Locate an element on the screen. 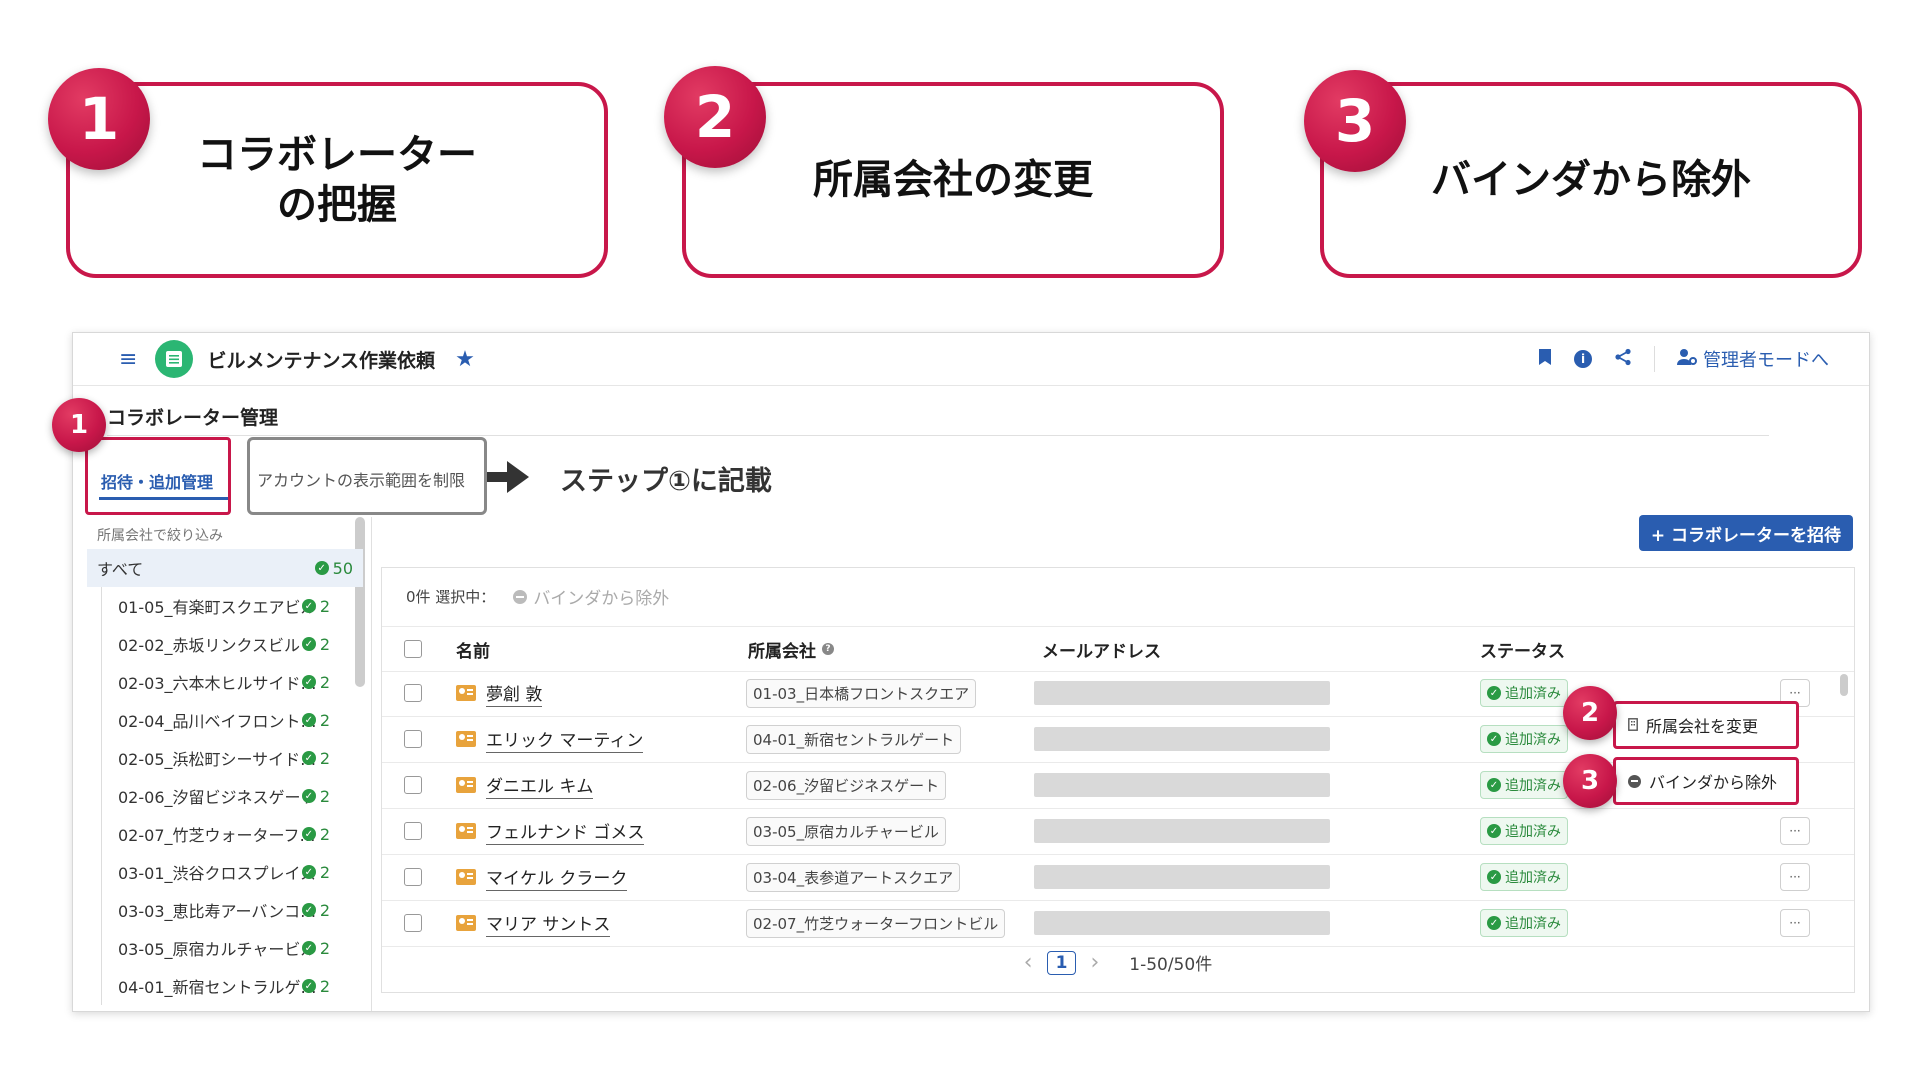 This screenshot has height=1080, width=1920. list-icon is located at coordinates (174, 359).